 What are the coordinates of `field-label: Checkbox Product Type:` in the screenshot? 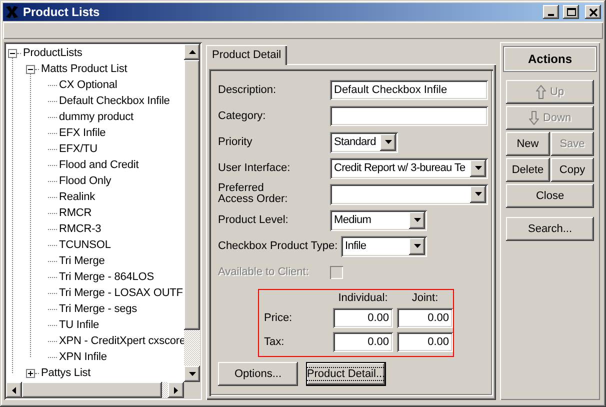 It's located at (278, 246).